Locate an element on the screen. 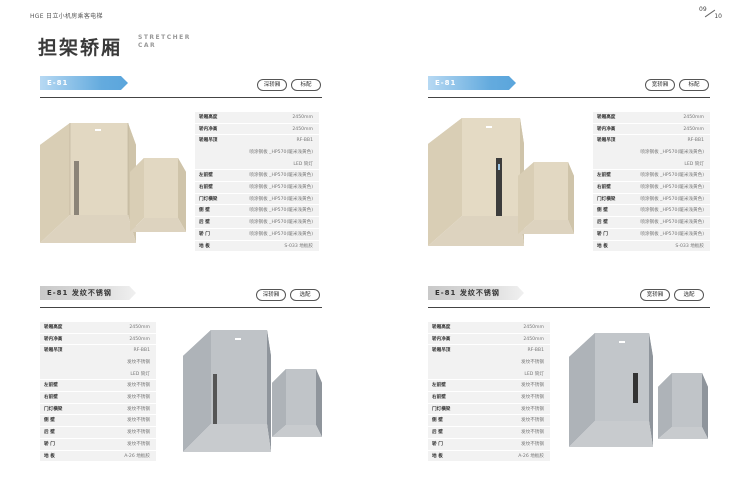 The image size is (750, 499). spec-row: 侧 壁 喷涂钢板 _HP570(暖米浅黄色) is located at coordinates (651, 211).